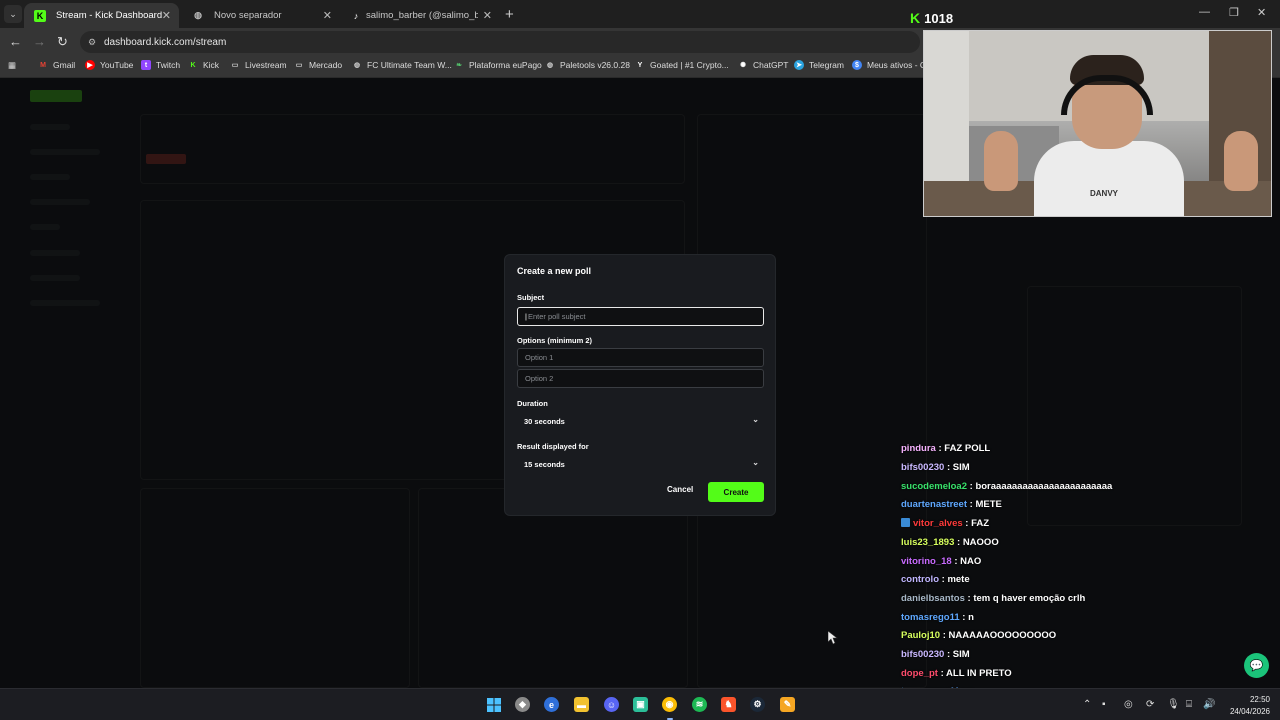  Describe the element at coordinates (669, 704) in the screenshot. I see `chrome-icon: ◉` at that location.